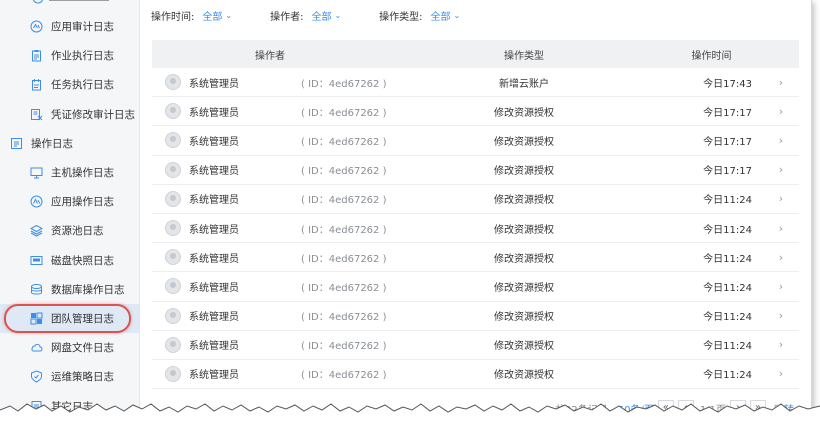  I want to click on disk-icon, so click(36, 260).